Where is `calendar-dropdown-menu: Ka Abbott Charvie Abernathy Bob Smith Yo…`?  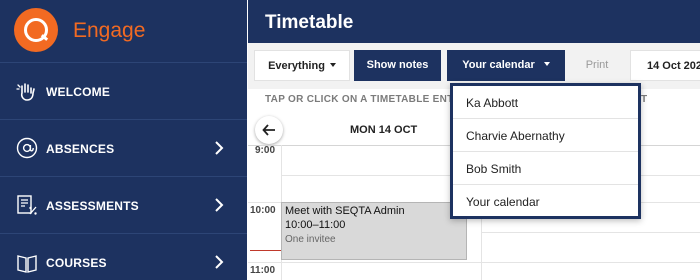 calendar-dropdown-menu: Ka Abbott Charvie Abernathy Bob Smith Yo… is located at coordinates (545, 151).